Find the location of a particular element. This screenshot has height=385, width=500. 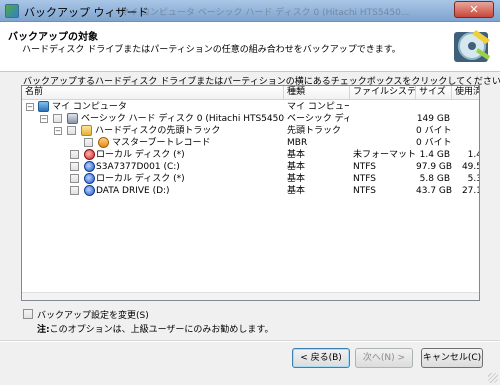

column-used: 使用済 is located at coordinates (465, 93).